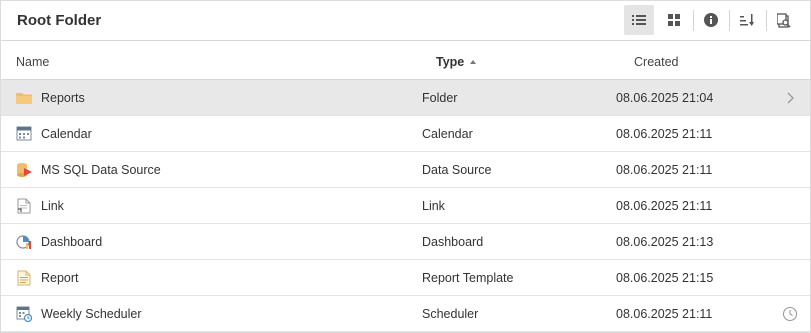 The image size is (811, 333). Describe the element at coordinates (405, 242) in the screenshot. I see `list-item: Dashboard Dashboard 08.06.2025 21:13` at that location.